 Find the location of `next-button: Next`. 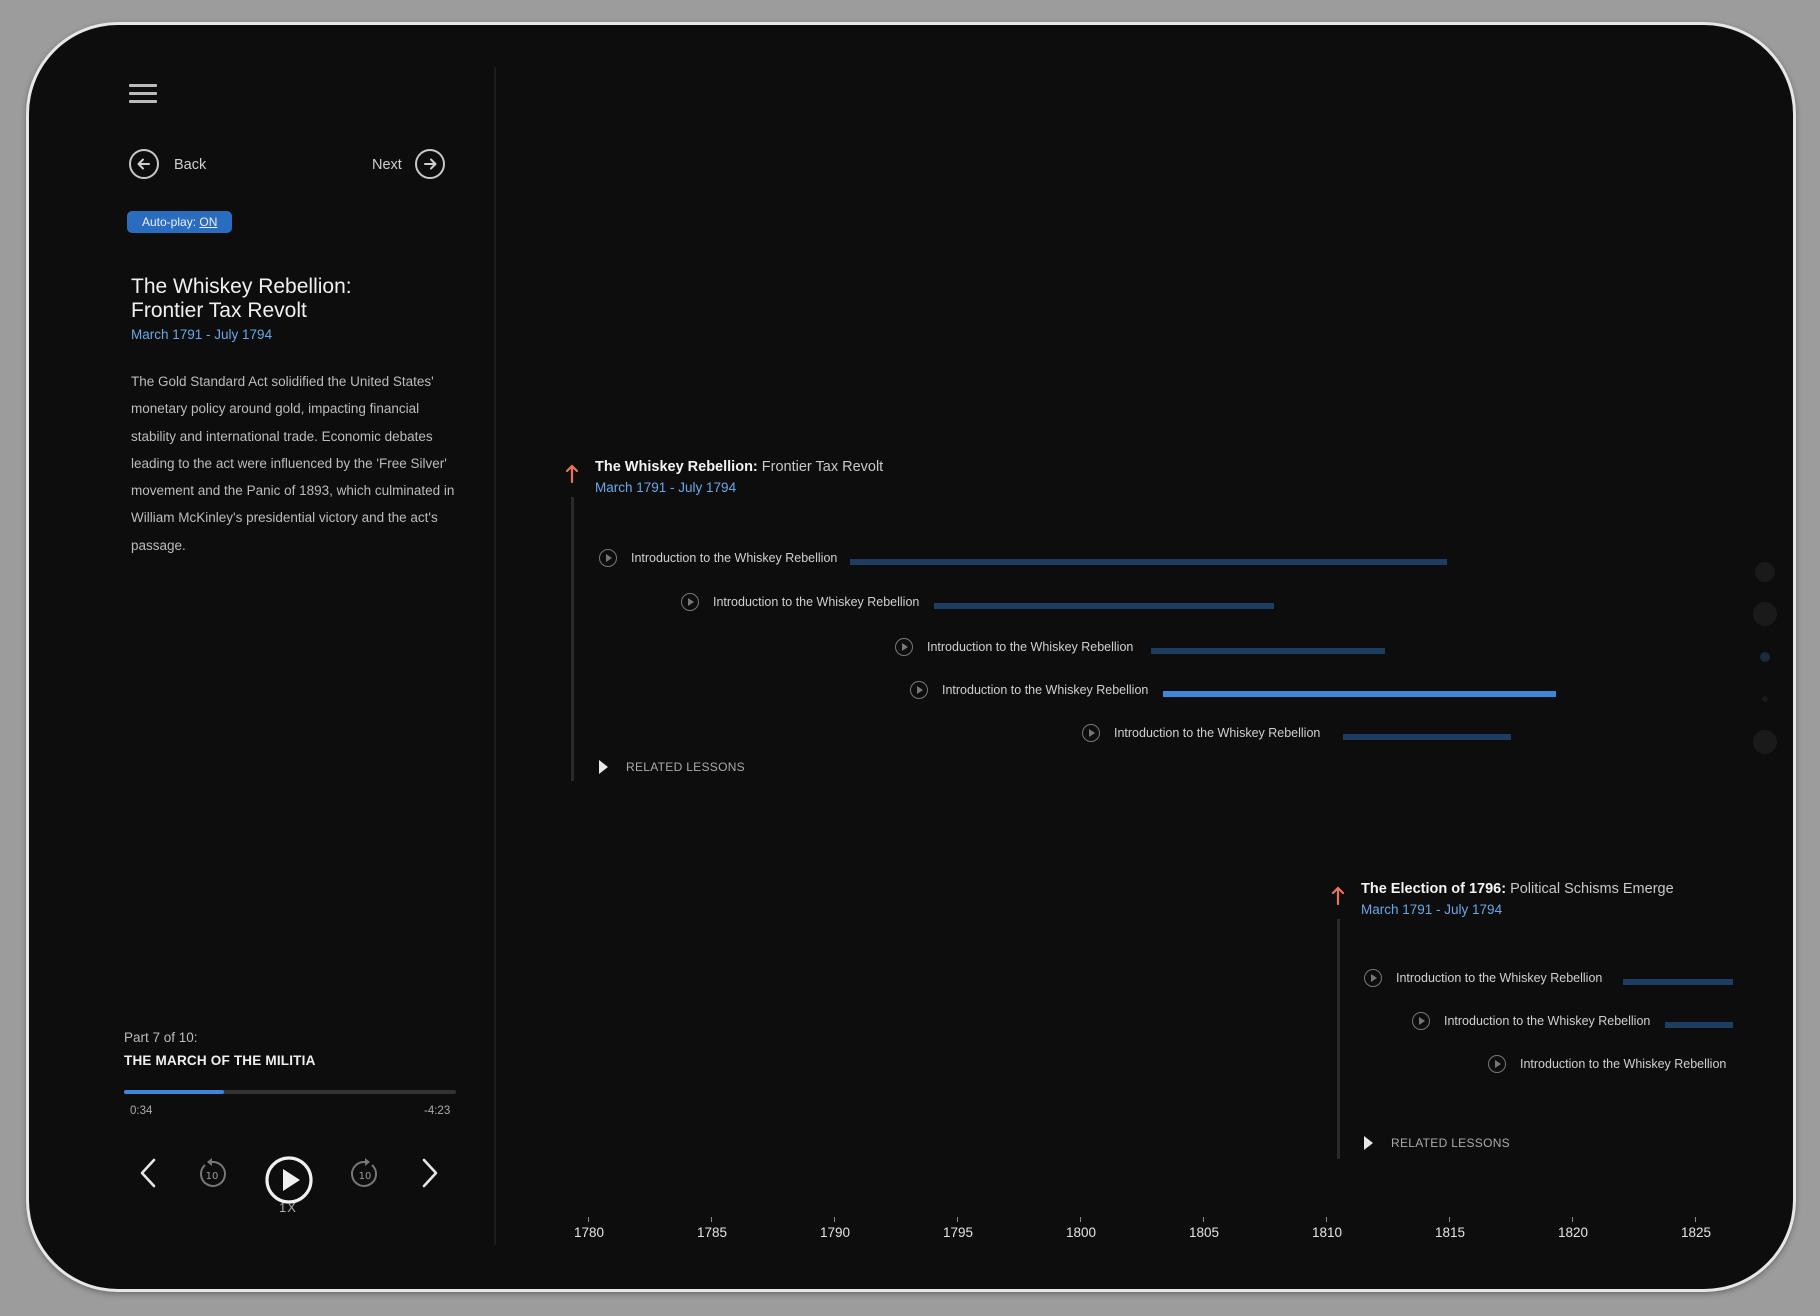

next-button: Next is located at coordinates (387, 165).